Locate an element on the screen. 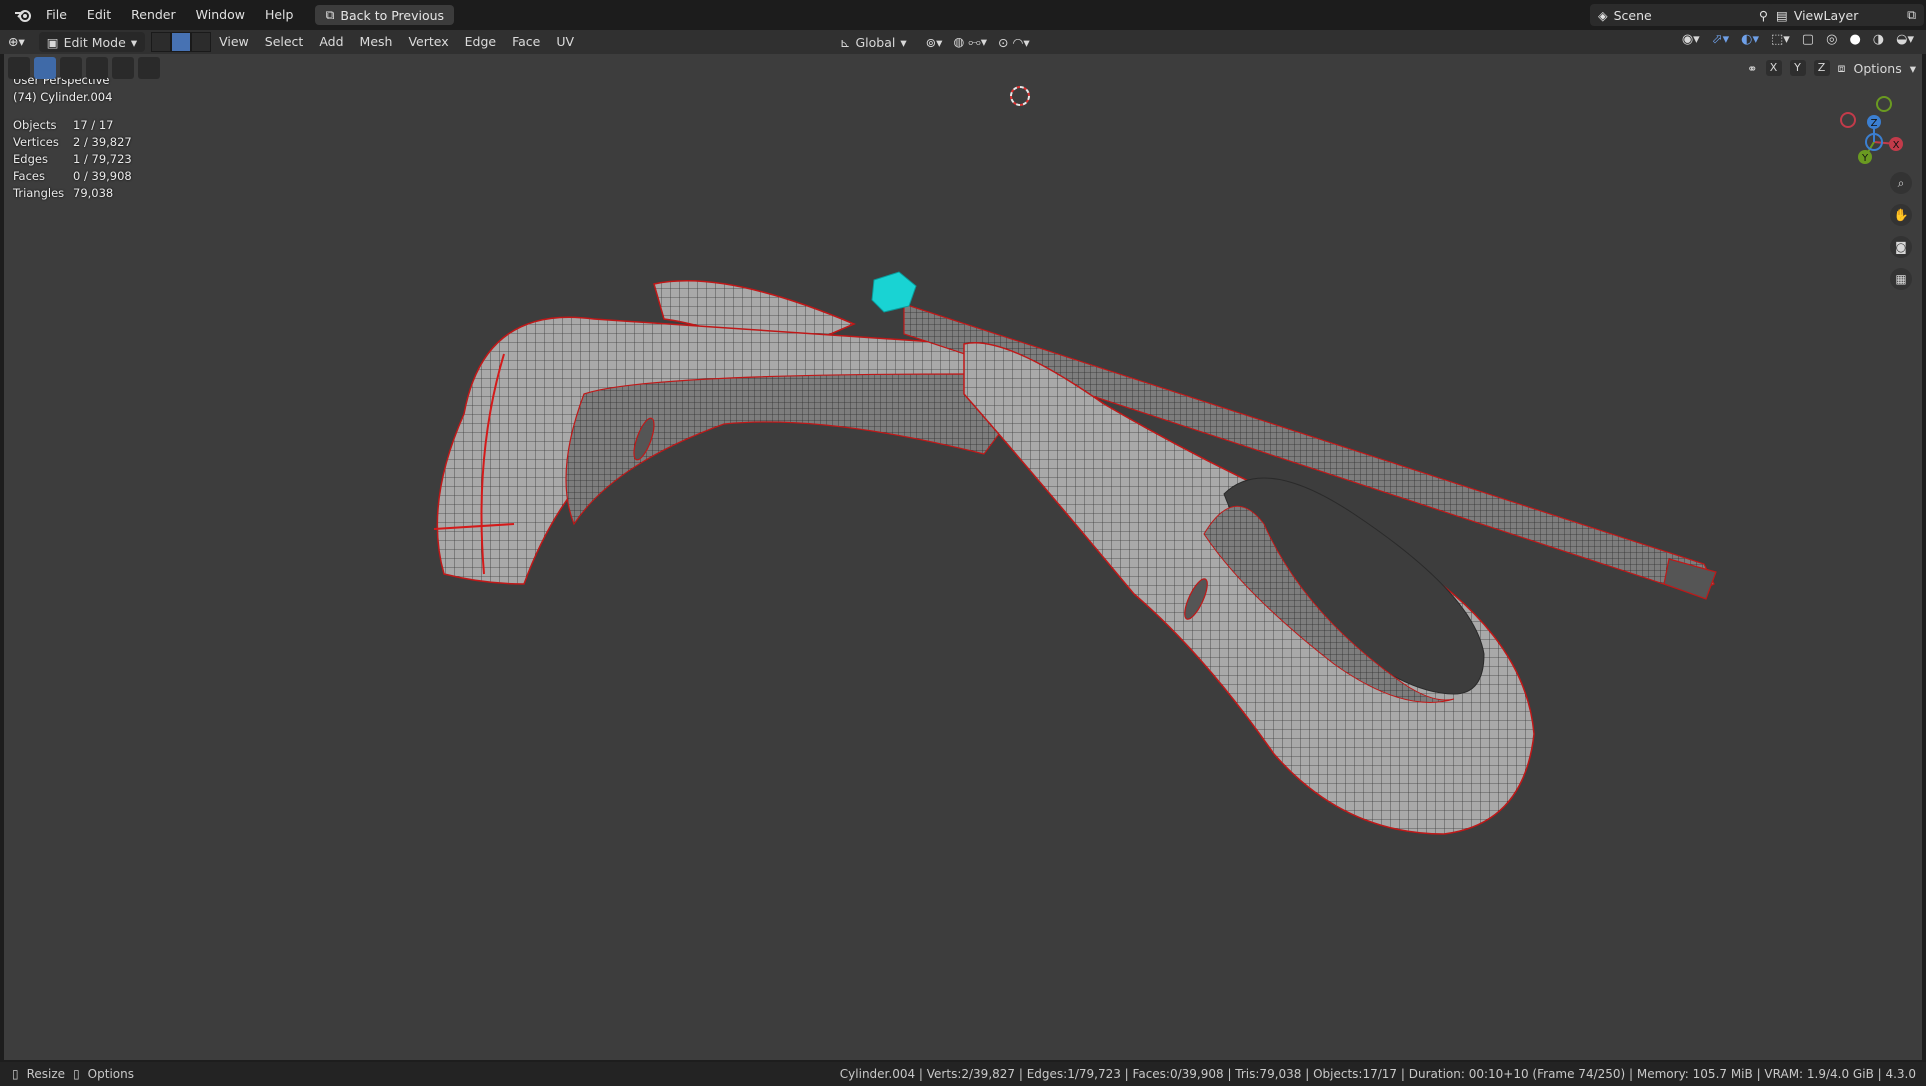  edge-select-icon is located at coordinates (181, 42).